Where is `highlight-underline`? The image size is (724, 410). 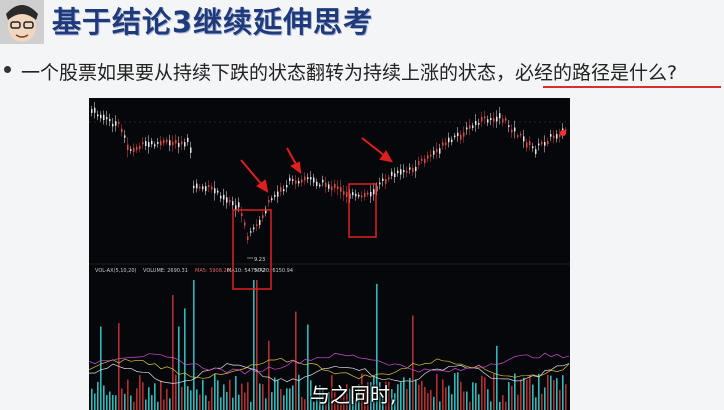 highlight-underline is located at coordinates (632, 87).